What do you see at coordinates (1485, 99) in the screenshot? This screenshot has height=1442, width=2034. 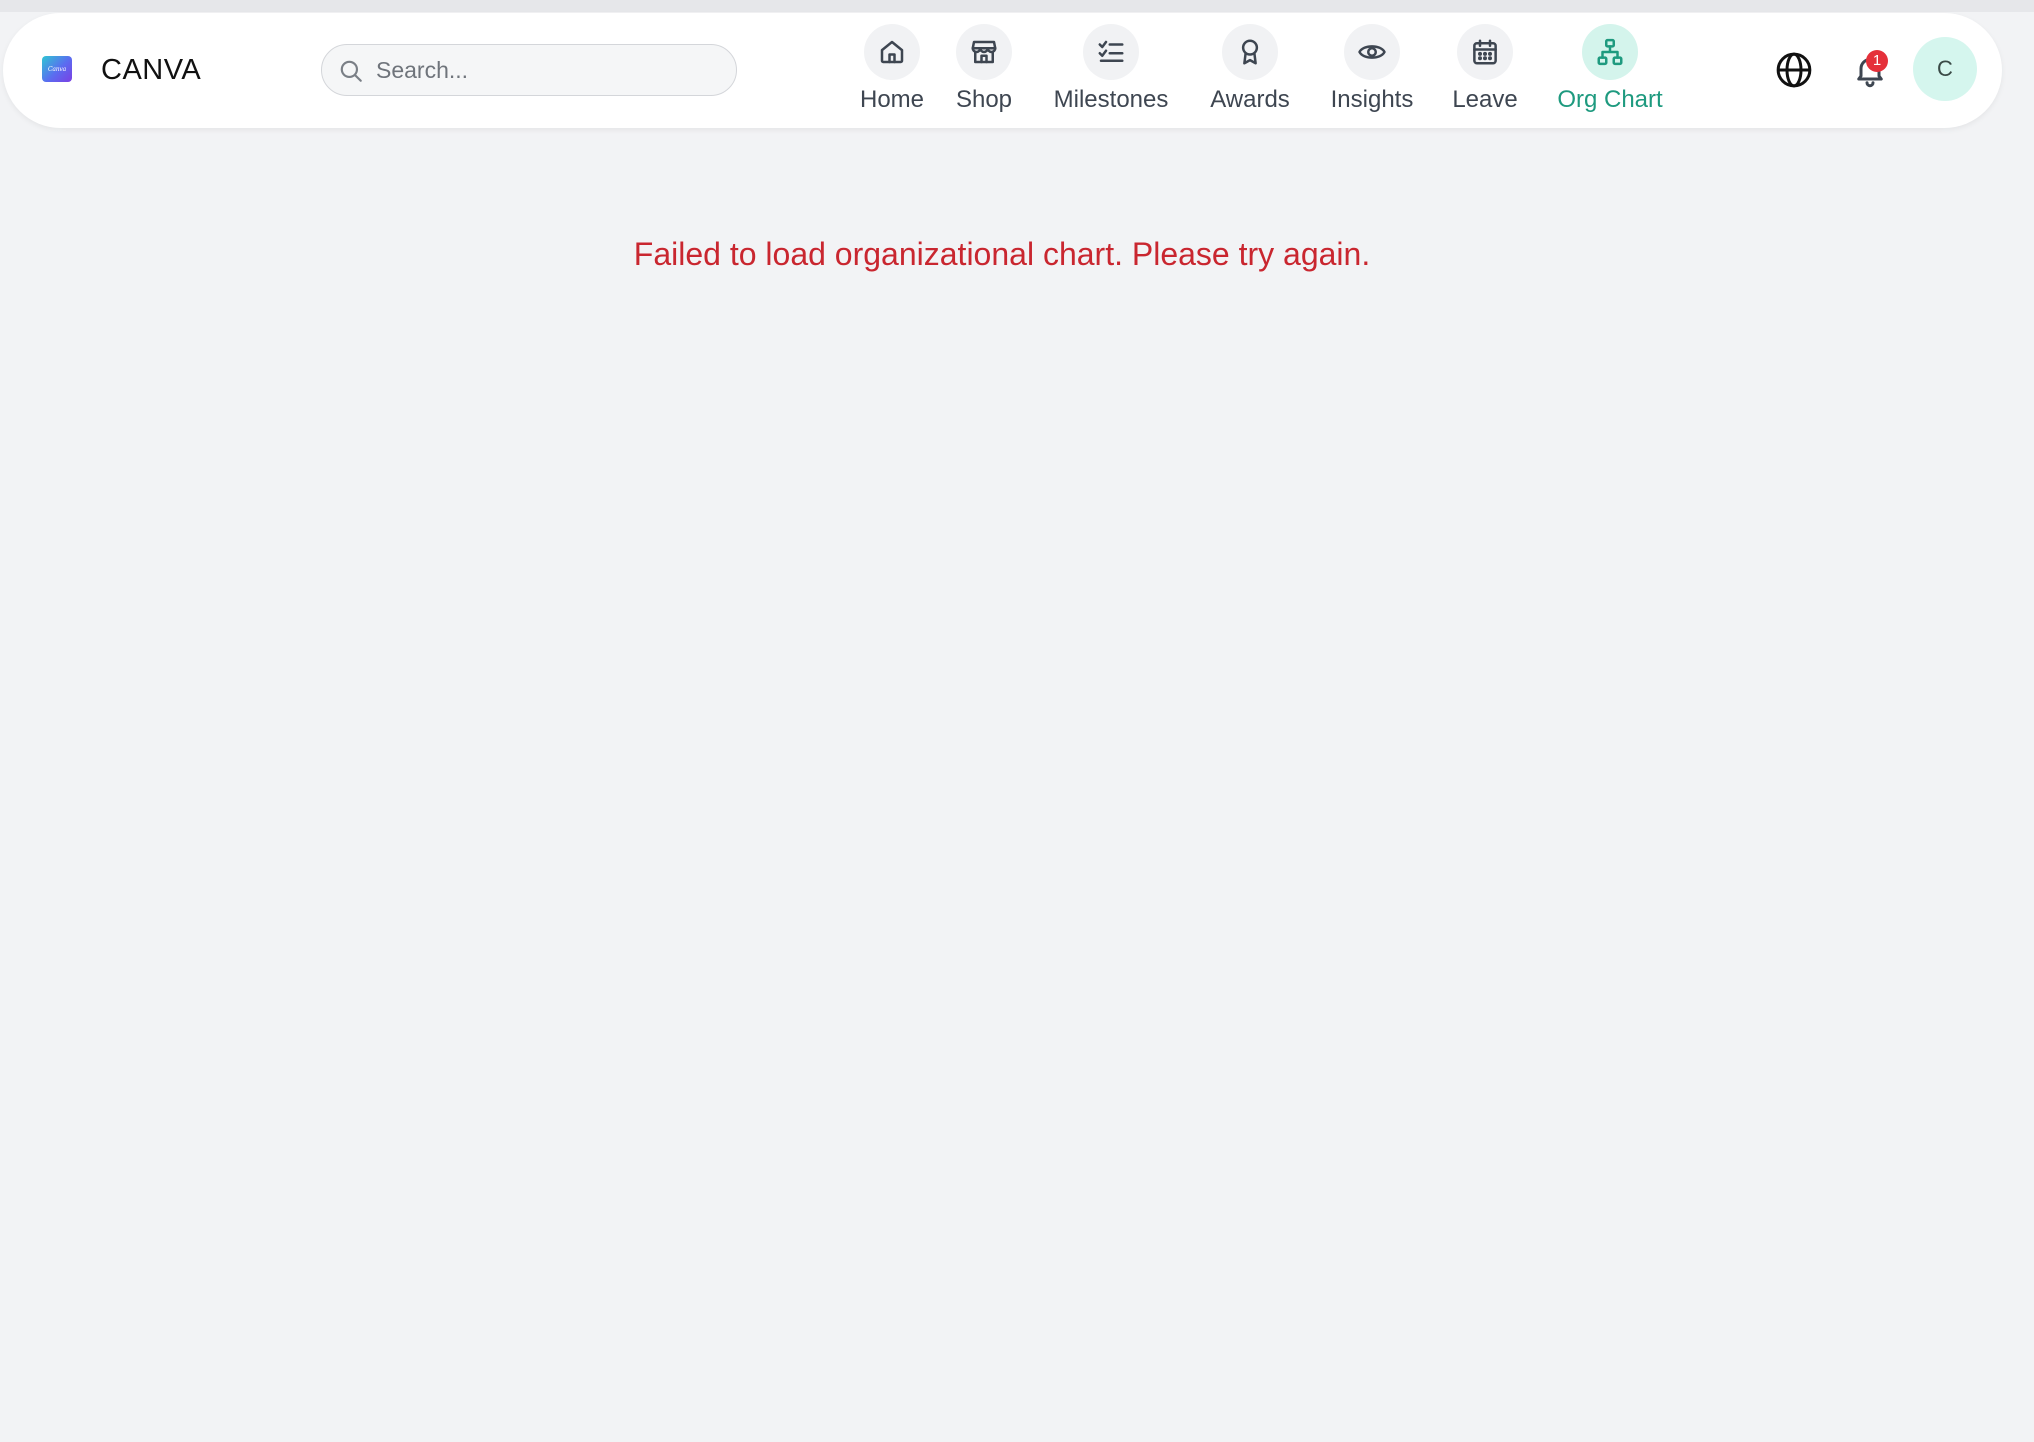 I see `nav-label-leave: Leave` at bounding box center [1485, 99].